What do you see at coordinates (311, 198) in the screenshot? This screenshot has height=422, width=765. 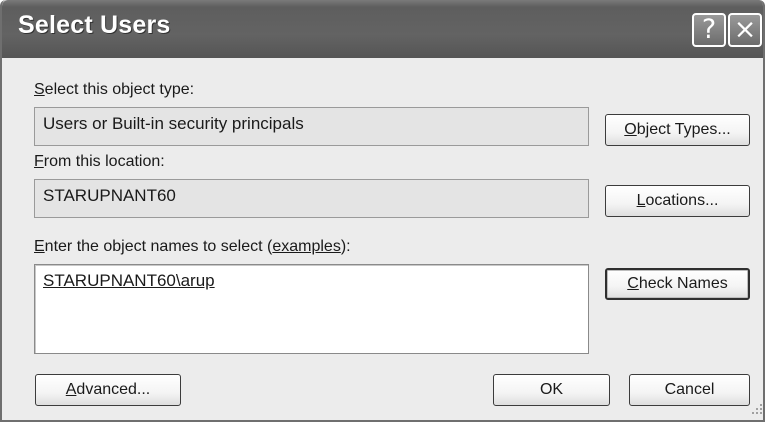 I see `location-field: STARUPNANT60` at bounding box center [311, 198].